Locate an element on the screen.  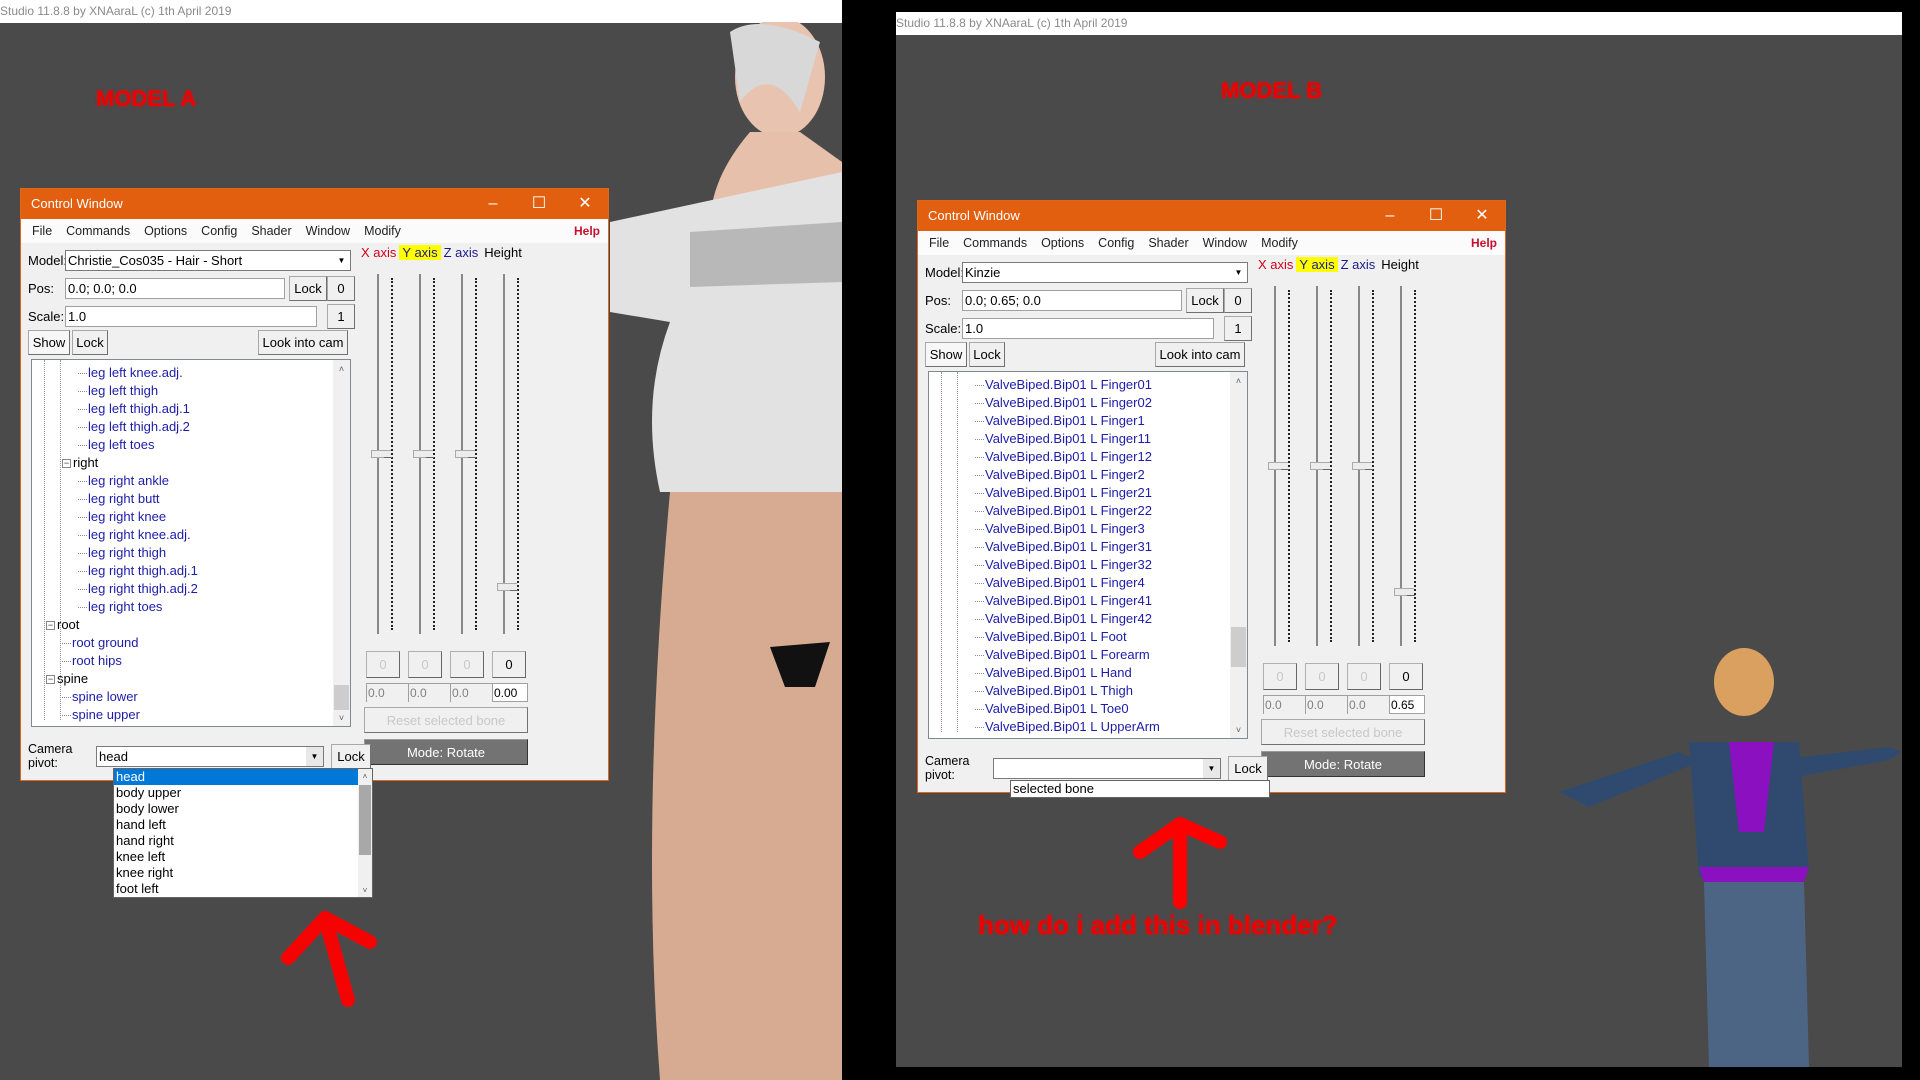
tree-item: ValveBiped.Bip01 L Finger42 is located at coordinates (1063, 619).